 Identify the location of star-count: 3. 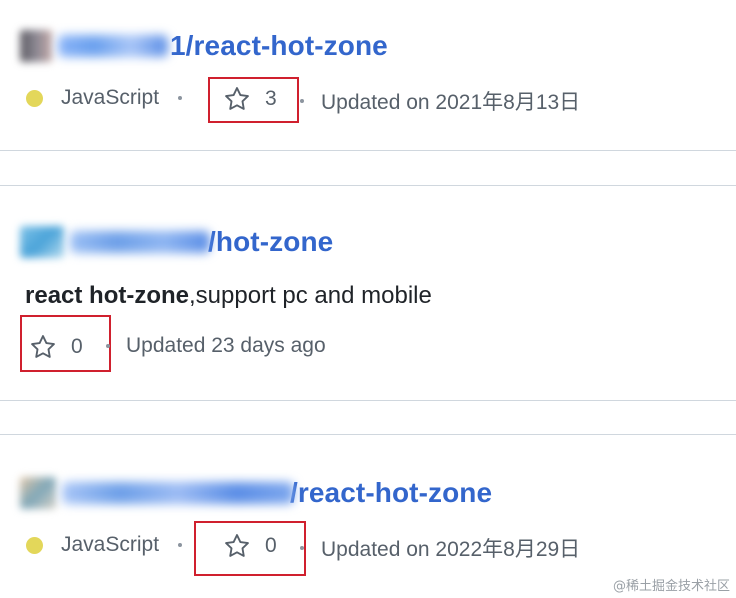
(271, 98).